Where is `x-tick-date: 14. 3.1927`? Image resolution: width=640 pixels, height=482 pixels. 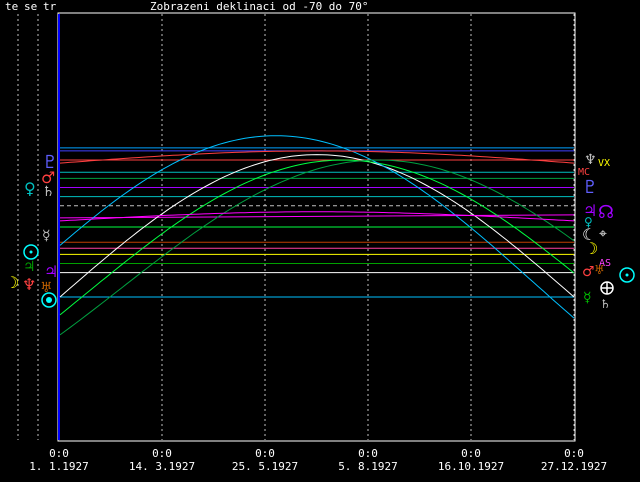
x-tick-date: 14. 3.1927 is located at coordinates (162, 466).